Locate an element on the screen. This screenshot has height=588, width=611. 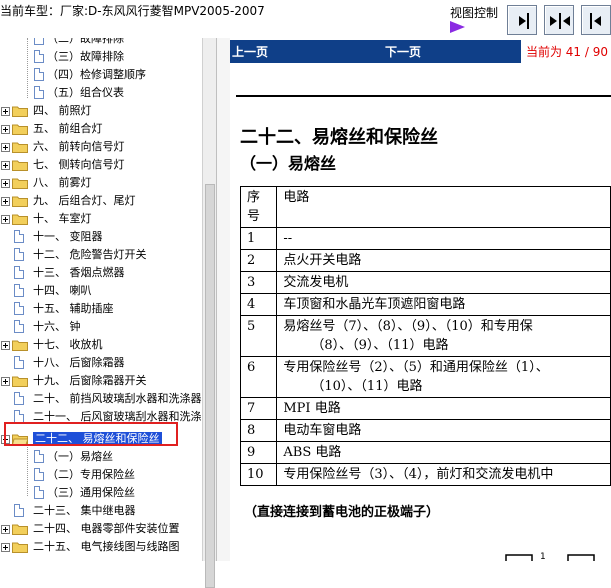
view-btn-2-icon is located at coordinates (560, 21).